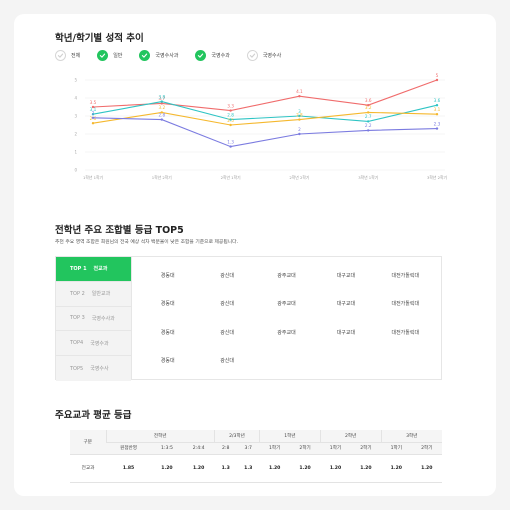 The width and height of the screenshot is (510, 510). Describe the element at coordinates (437, 177) in the screenshot. I see `x-tick-label: 3학년 2학기` at that location.